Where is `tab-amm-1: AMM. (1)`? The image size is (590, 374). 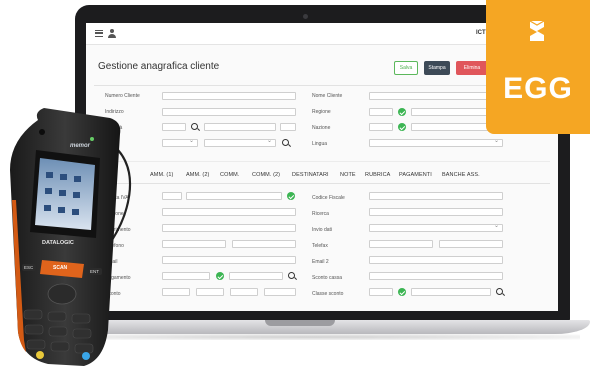 tab-amm-1: AMM. (1) is located at coordinates (161, 175).